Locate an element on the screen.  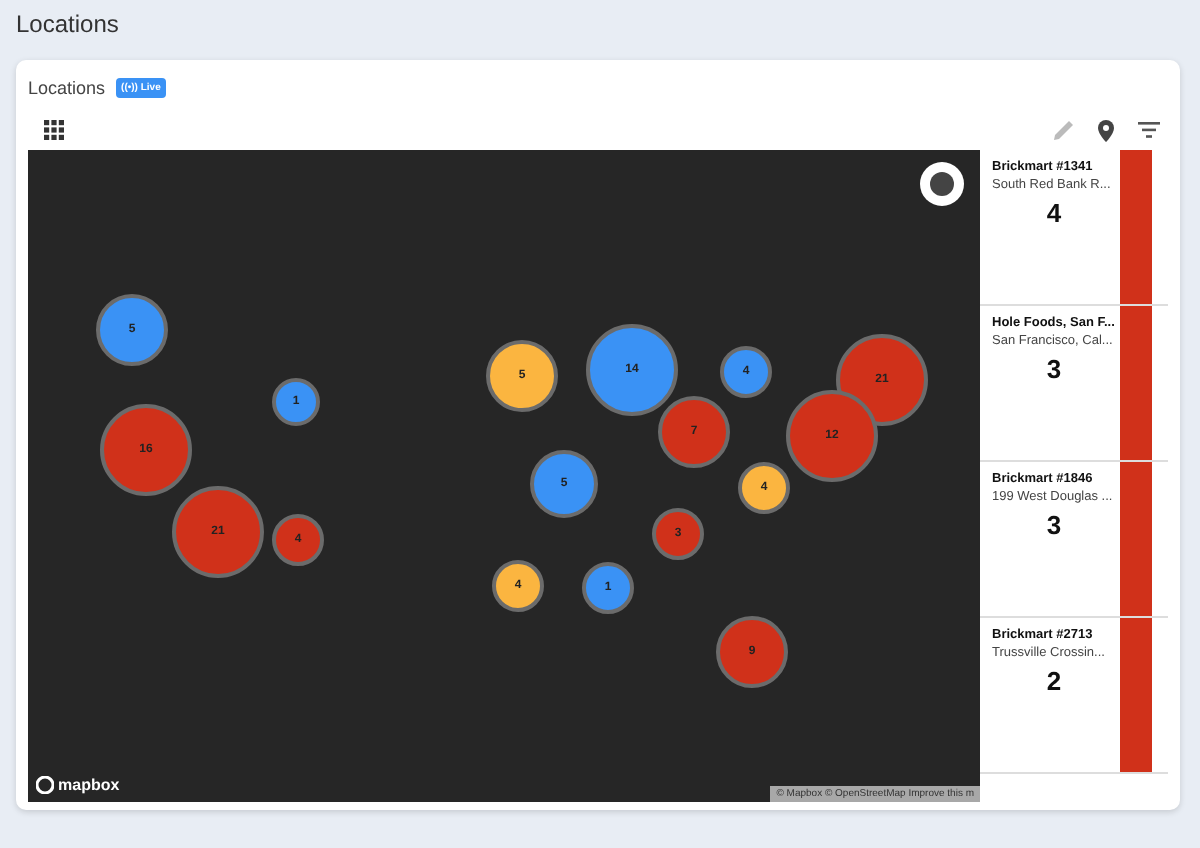
grid-icon is located at coordinates (54, 130).